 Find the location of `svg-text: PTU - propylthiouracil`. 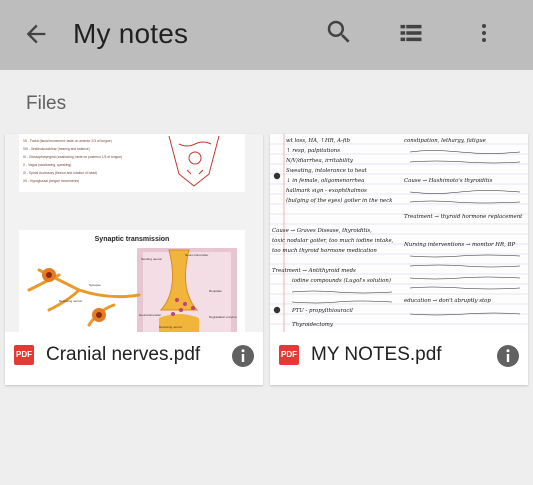

svg-text: PTU - propylthiouracil is located at coordinates (322, 311).